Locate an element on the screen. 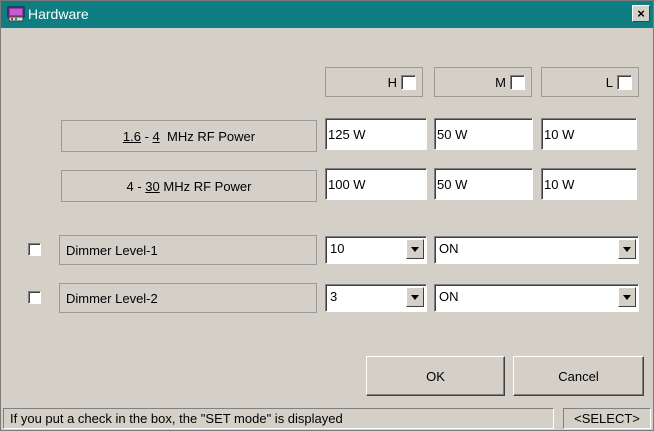 The width and height of the screenshot is (654, 431). dimmer-2-label: Dimmer Level-2 is located at coordinates (112, 298).